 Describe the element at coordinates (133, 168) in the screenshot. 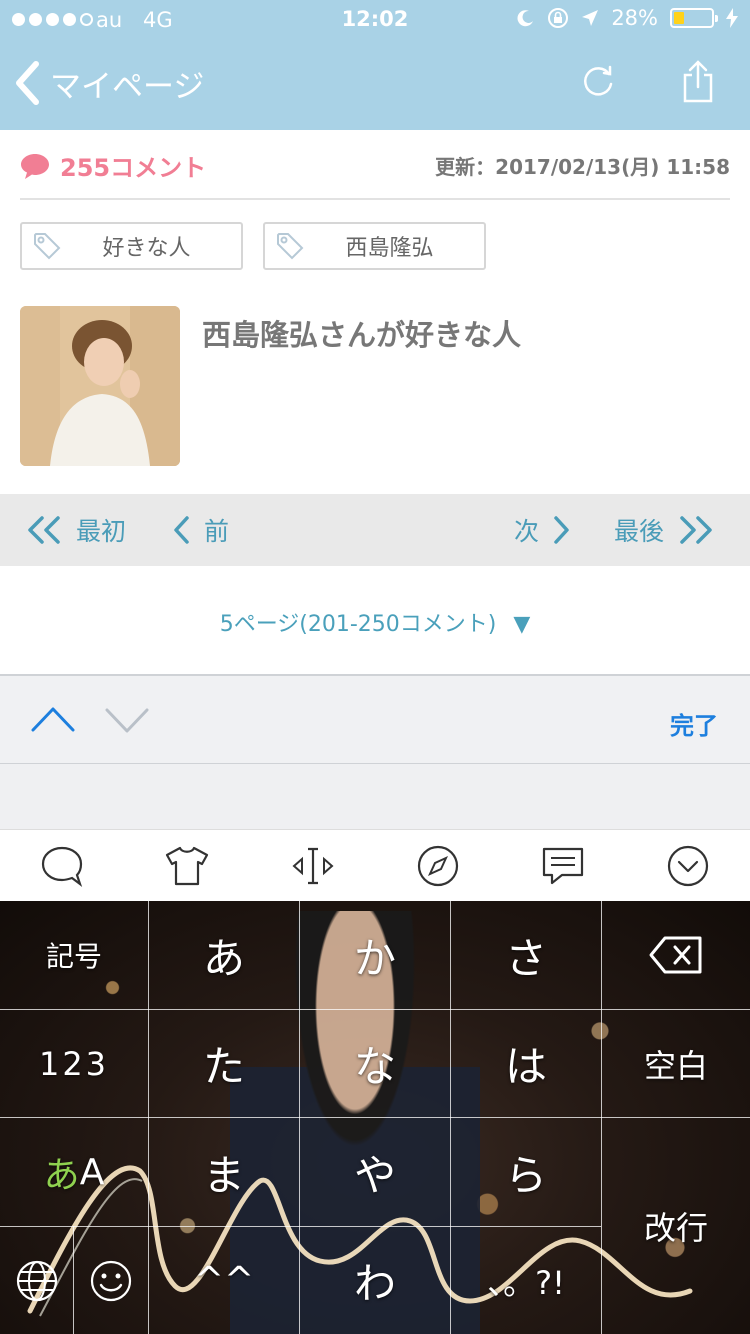

I see `comment-count-label: 255コメント` at that location.